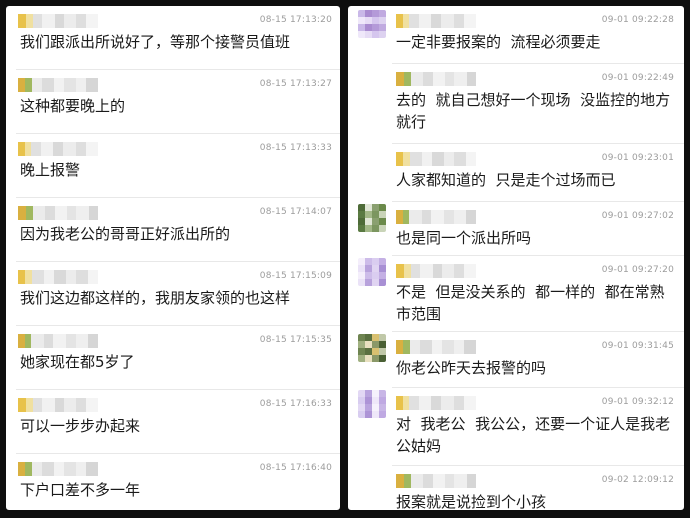 This screenshot has height=518, width=690. Describe the element at coordinates (155, 298) in the screenshot. I see `message-text: 我们这边都这样的，我朋友家领的也这样` at that location.